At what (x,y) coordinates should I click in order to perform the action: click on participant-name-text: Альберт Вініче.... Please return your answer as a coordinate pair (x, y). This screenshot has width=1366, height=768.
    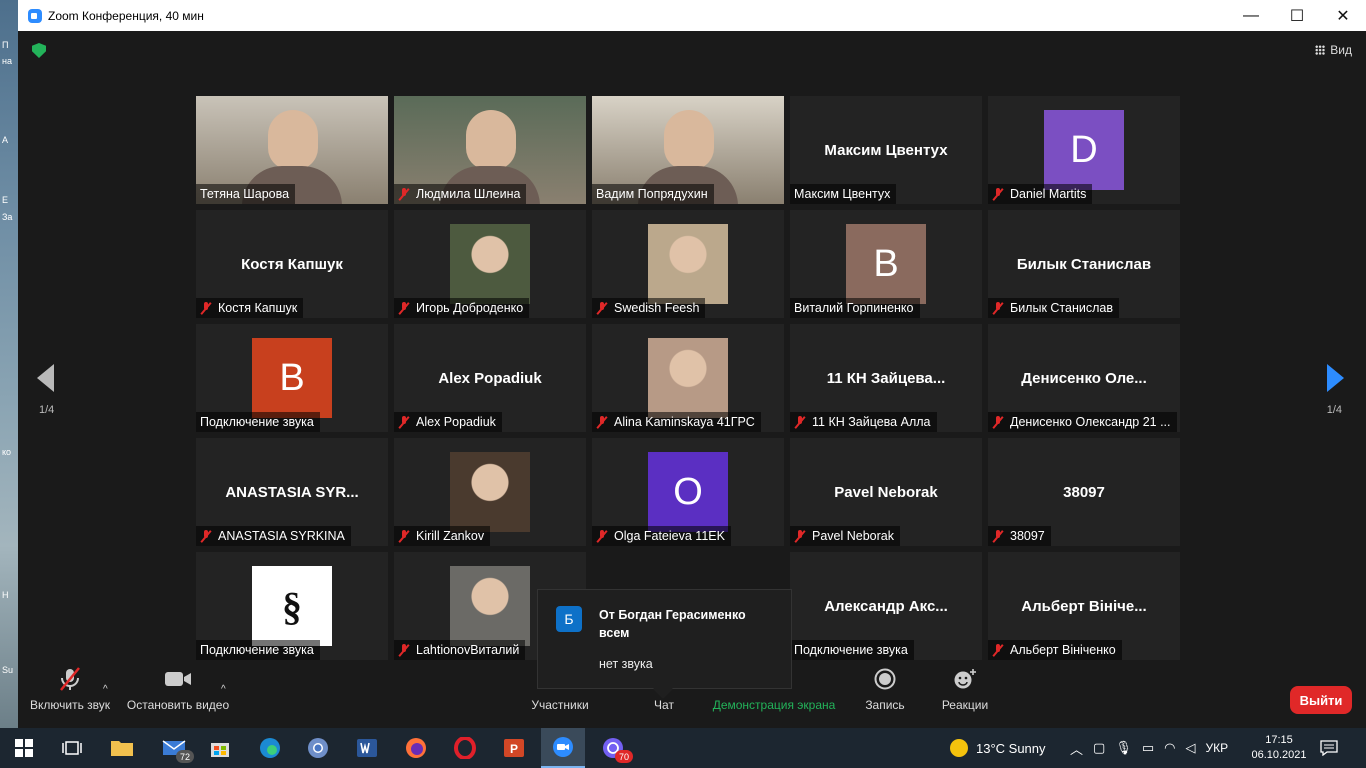
    Looking at the image, I should click on (1084, 606).